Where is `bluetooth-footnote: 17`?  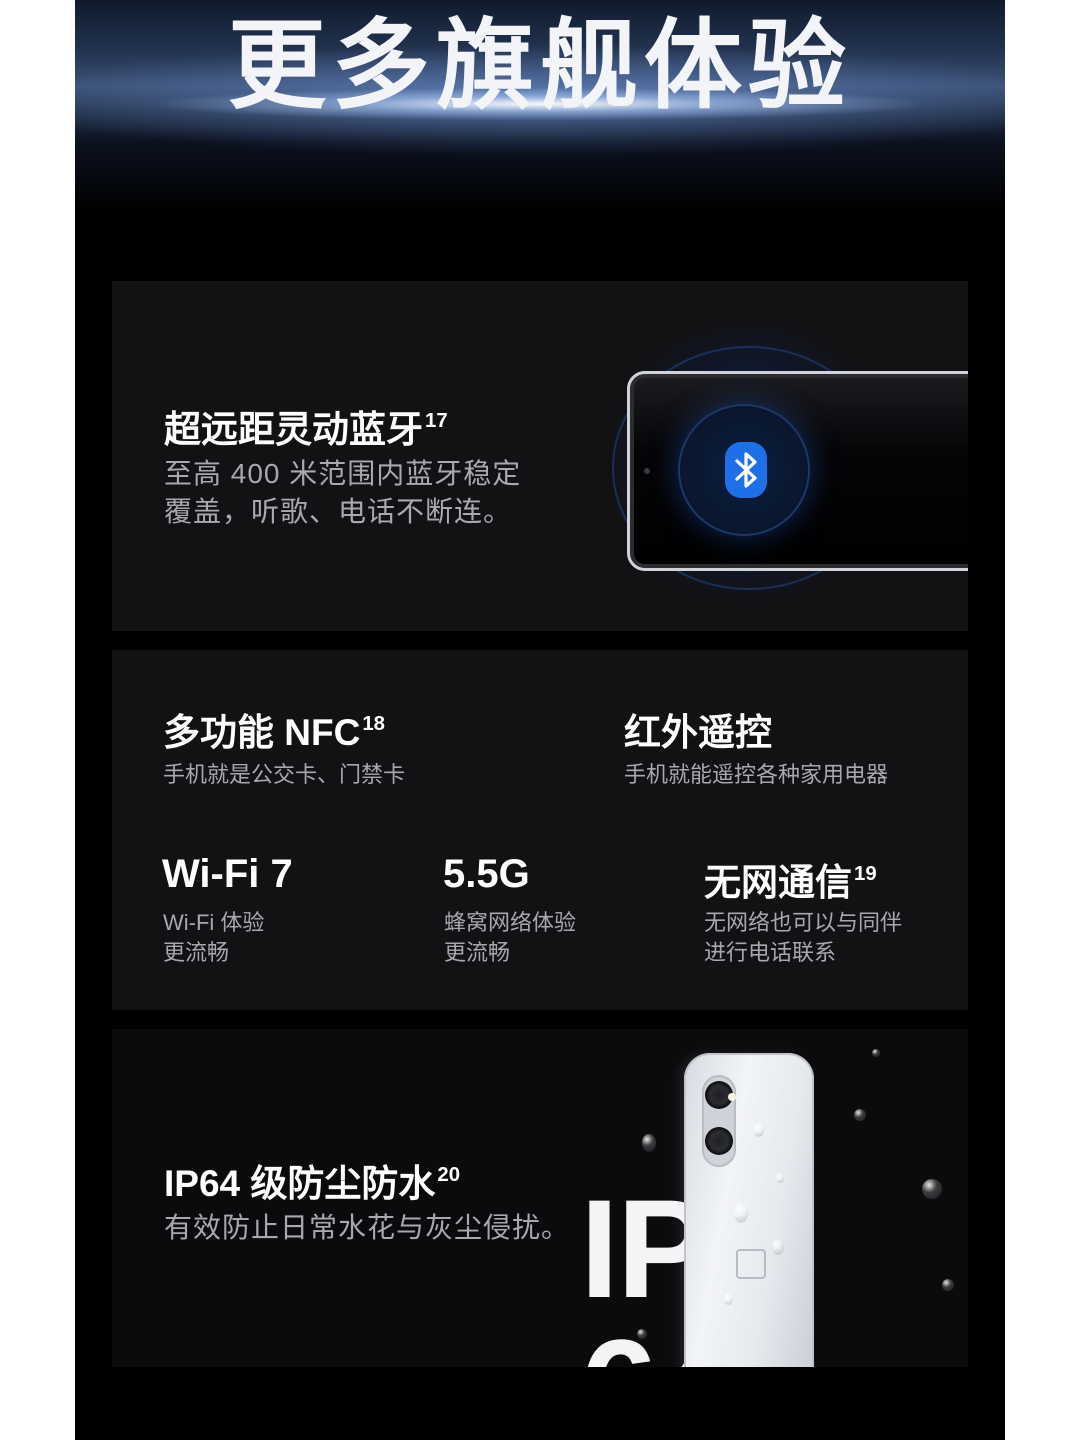 bluetooth-footnote: 17 is located at coordinates (436, 420).